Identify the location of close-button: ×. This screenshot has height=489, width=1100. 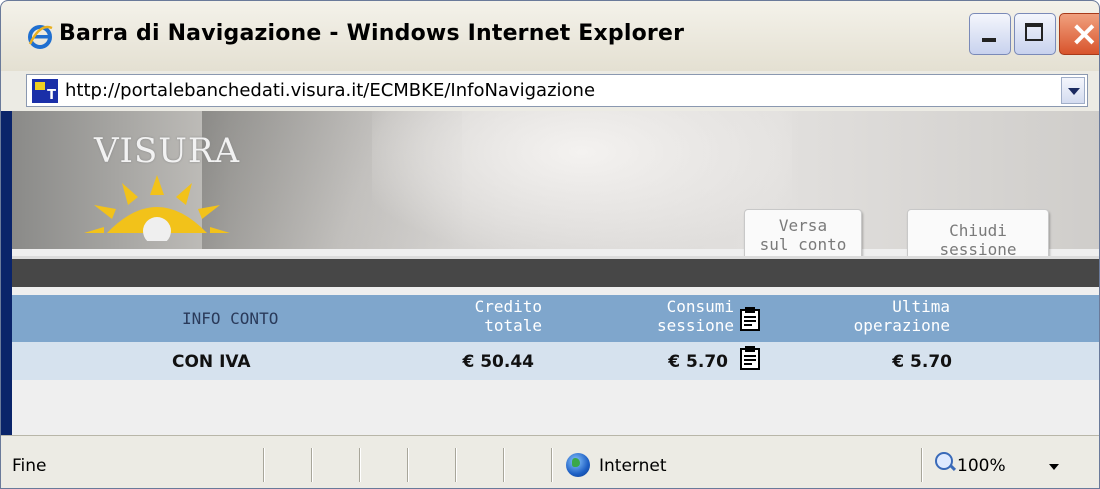
(1079, 34).